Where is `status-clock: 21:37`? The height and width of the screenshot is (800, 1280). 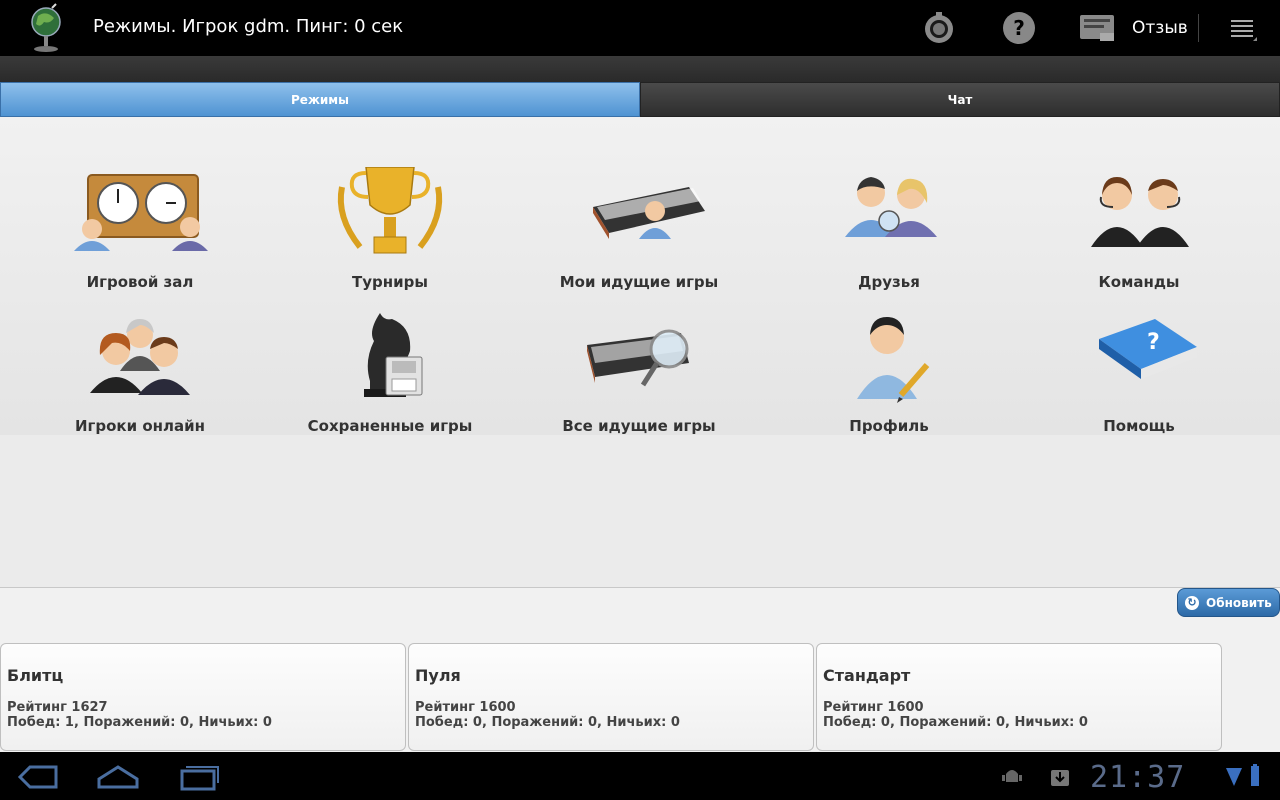
status-clock: 21:37 is located at coordinates (1138, 777).